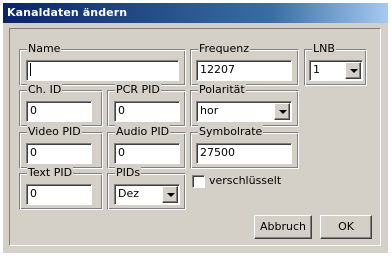 This screenshot has height=257, width=392. I want to click on ok-button: OK, so click(346, 227).